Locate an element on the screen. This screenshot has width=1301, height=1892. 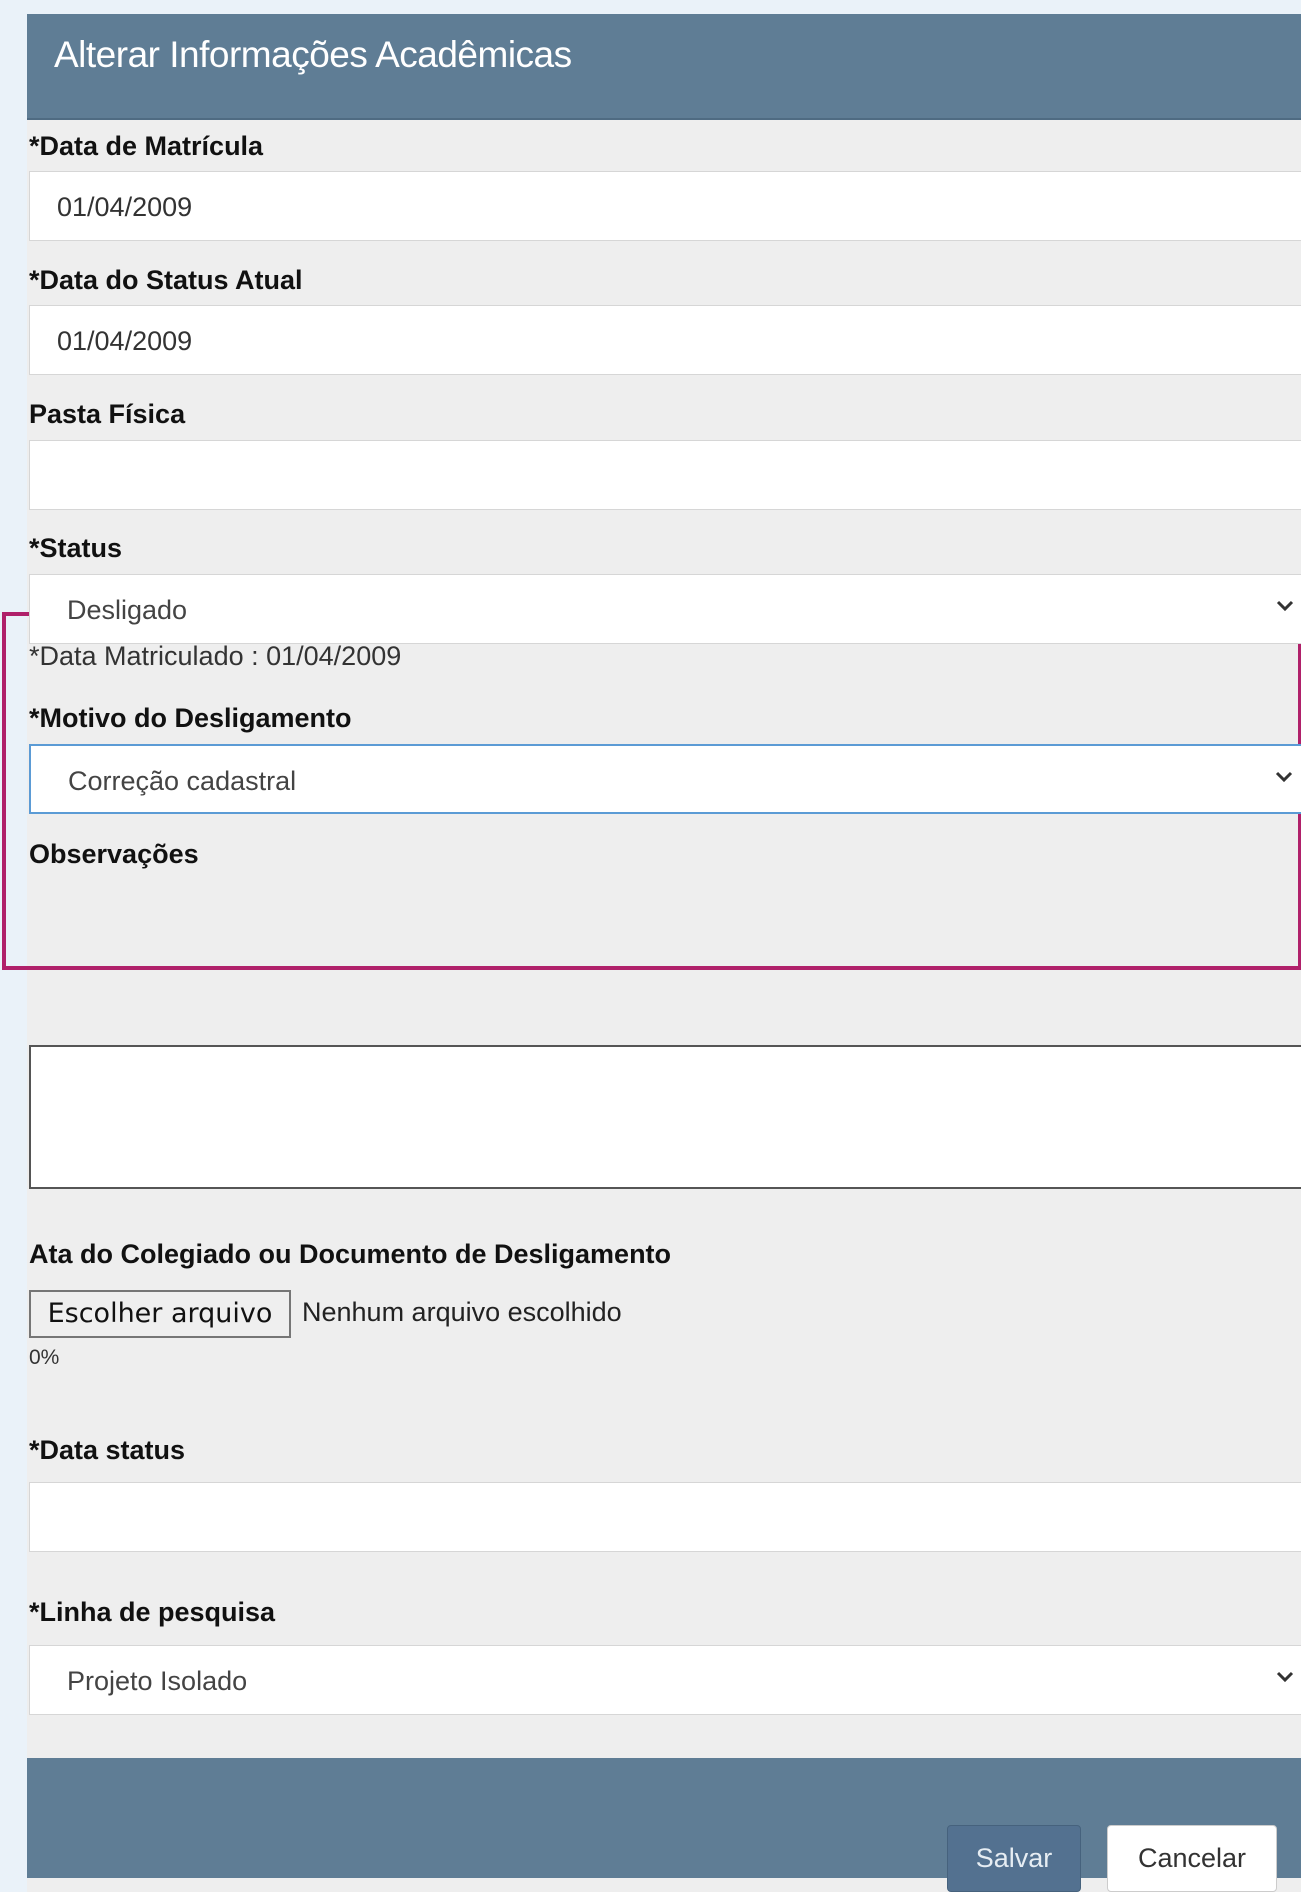
choose-file-button: Escolher arquivo is located at coordinates (160, 1314).